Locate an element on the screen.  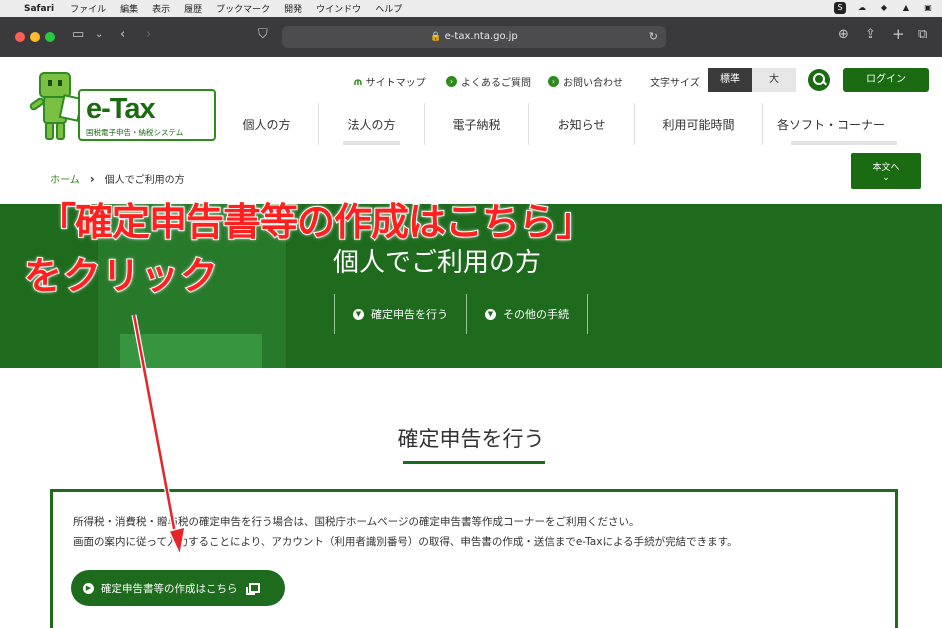
create-return-button: ▶ 確定申告書等の作成はこちら is located at coordinates (178, 588).